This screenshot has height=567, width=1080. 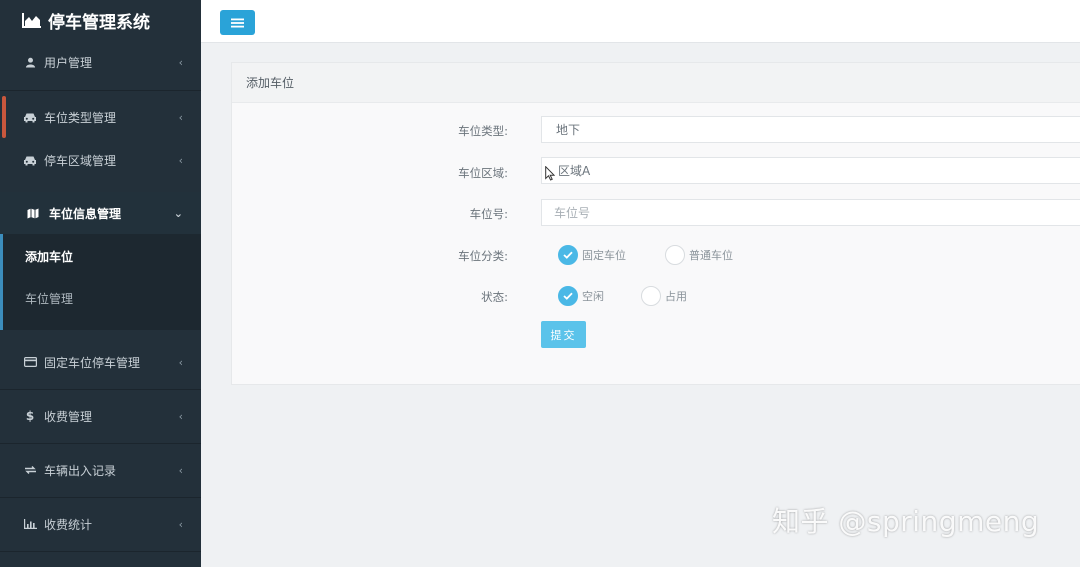 I want to click on sidebar-toggle-button, so click(x=237, y=22).